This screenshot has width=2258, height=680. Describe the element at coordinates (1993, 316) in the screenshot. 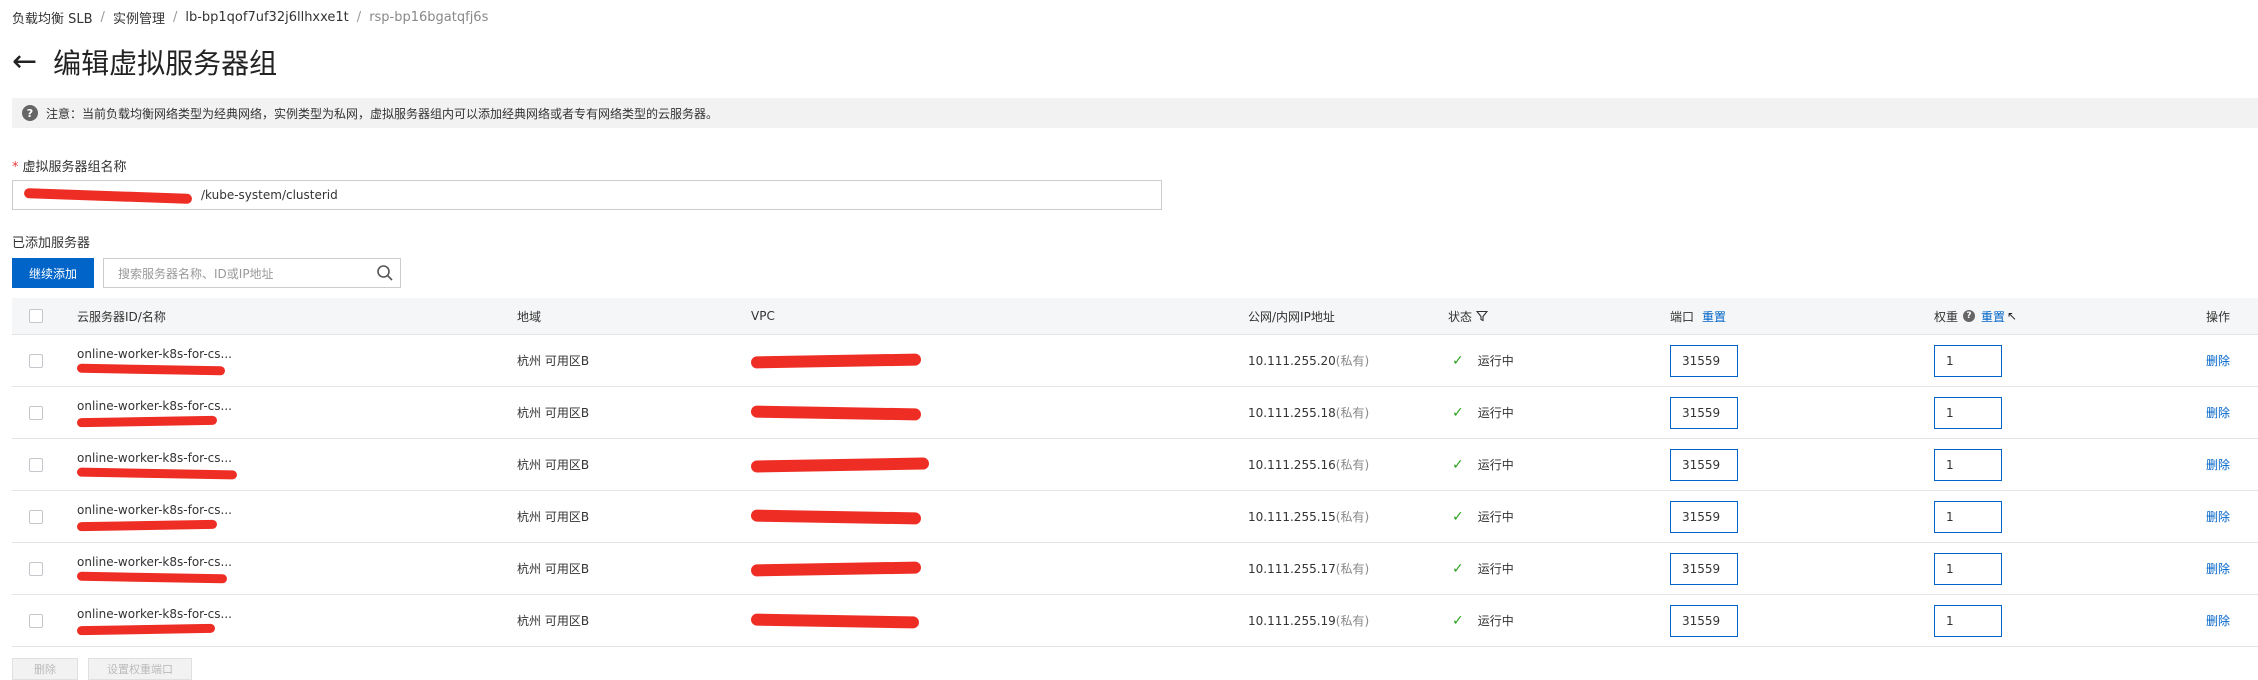

I see `weight-reset-link: 重置` at that location.